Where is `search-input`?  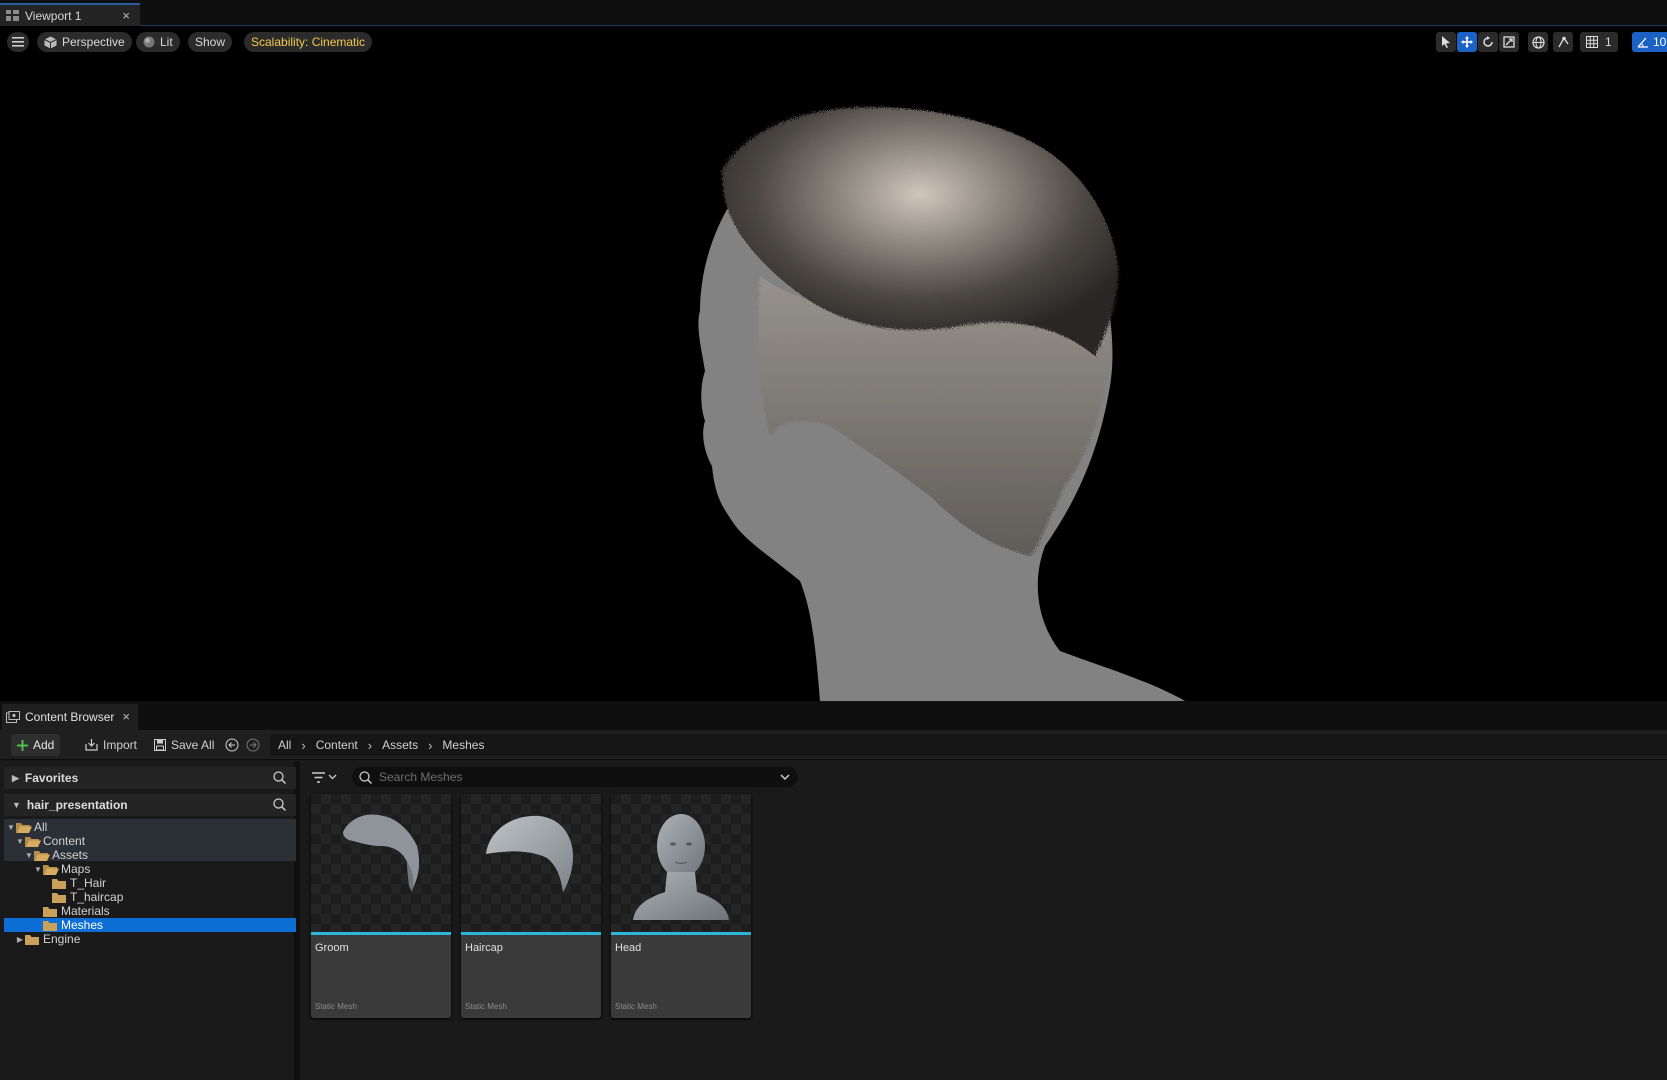
search-input is located at coordinates (569, 777).